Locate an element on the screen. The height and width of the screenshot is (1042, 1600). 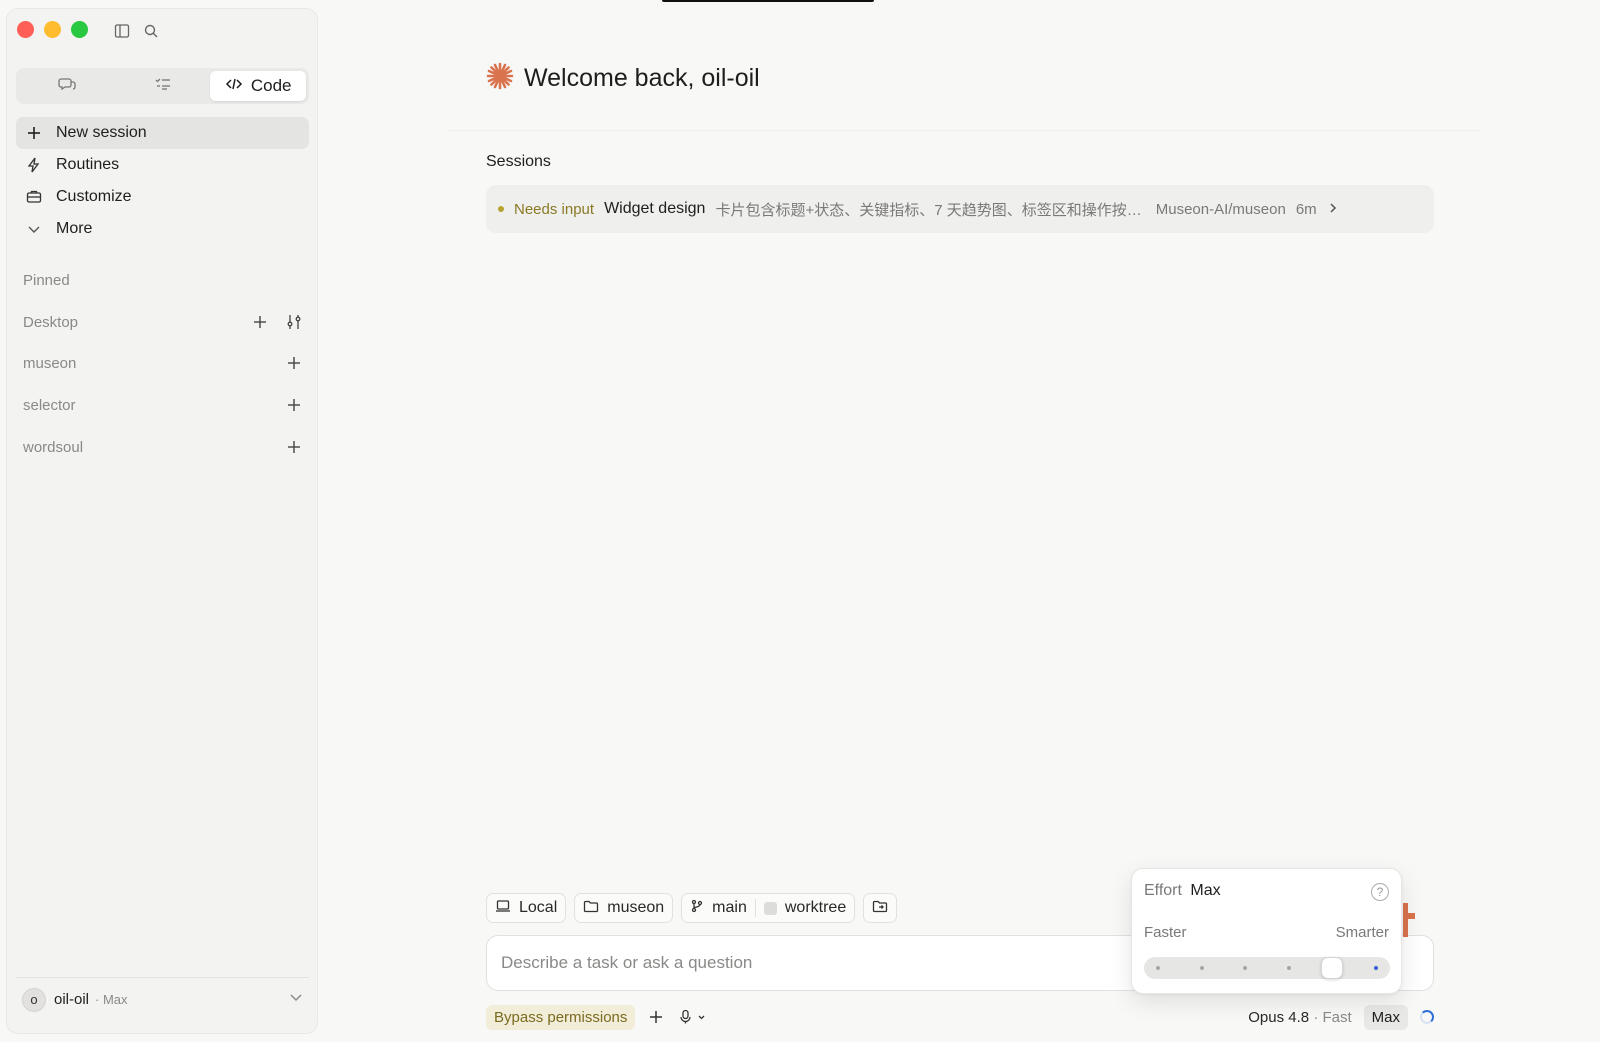
chip-label: worktree is located at coordinates (815, 907).